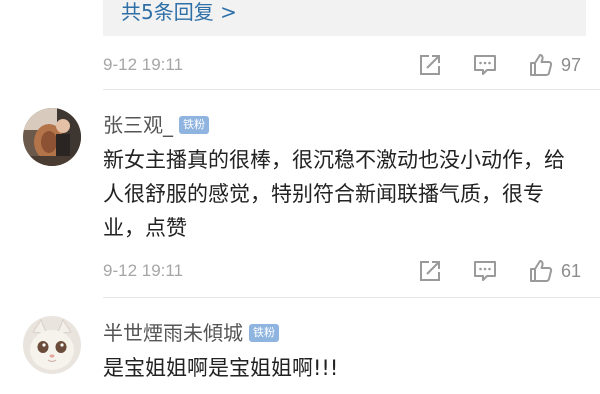 The height and width of the screenshot is (394, 600). What do you see at coordinates (571, 271) in the screenshot?
I see `like-count: 61` at bounding box center [571, 271].